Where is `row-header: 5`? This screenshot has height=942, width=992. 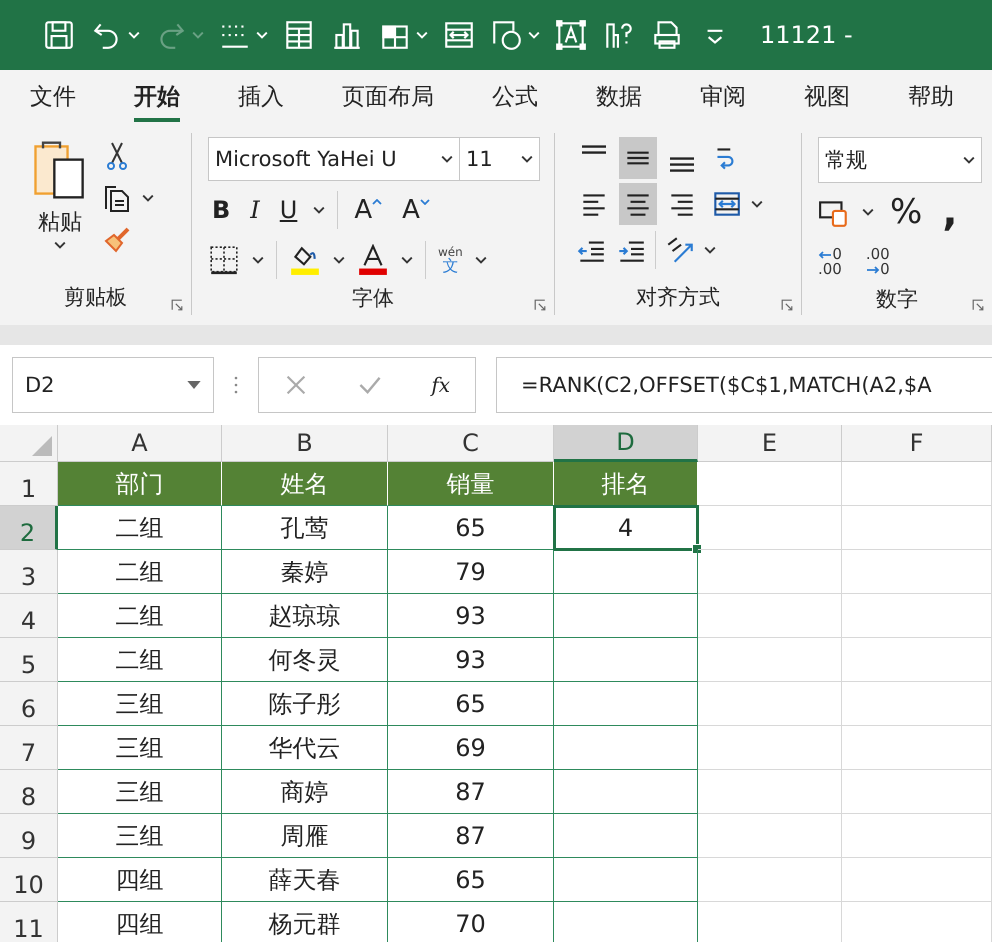
row-header: 5 is located at coordinates (29, 660).